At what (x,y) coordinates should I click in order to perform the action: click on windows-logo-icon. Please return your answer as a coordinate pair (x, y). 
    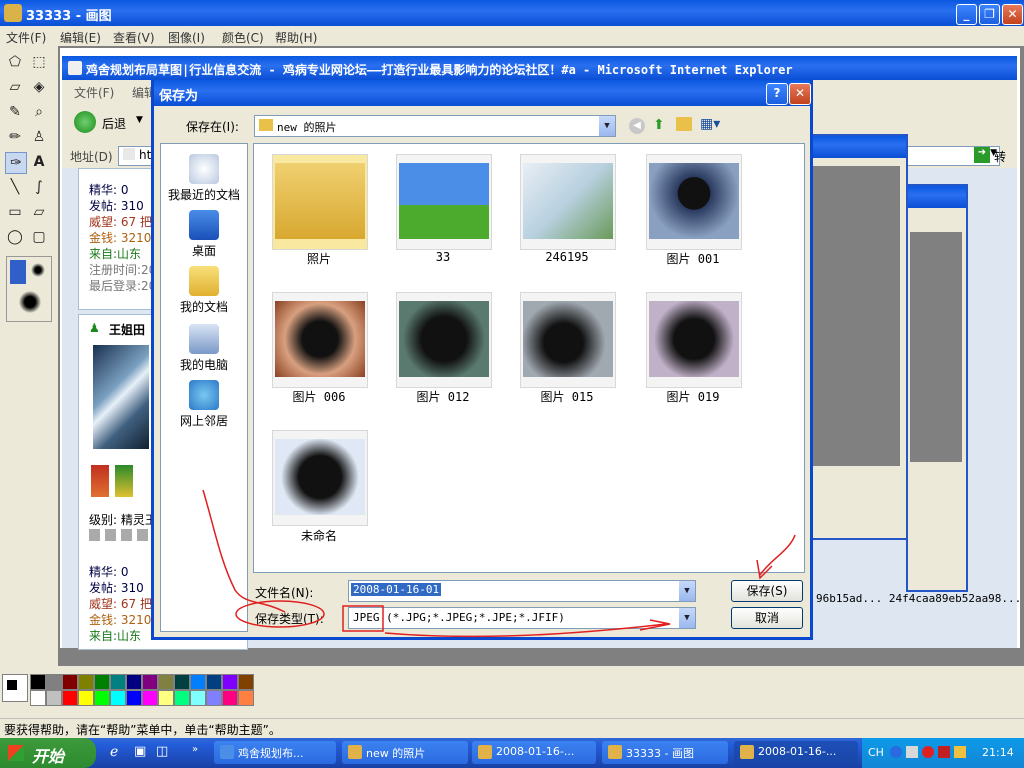
    Looking at the image, I should click on (16, 753).